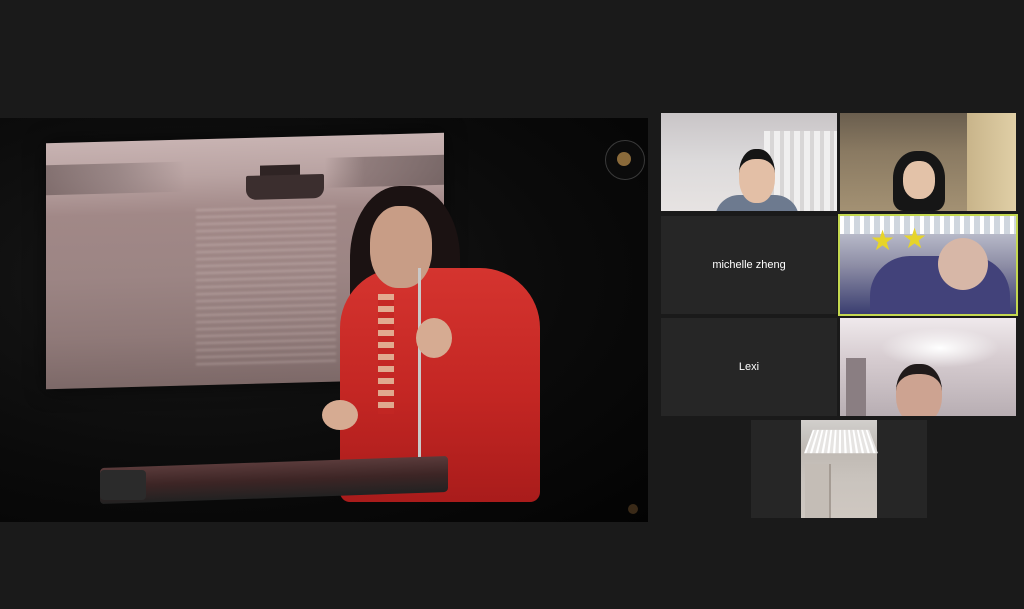 This screenshot has width=1024, height=609. I want to click on room-door, so click(818, 491).